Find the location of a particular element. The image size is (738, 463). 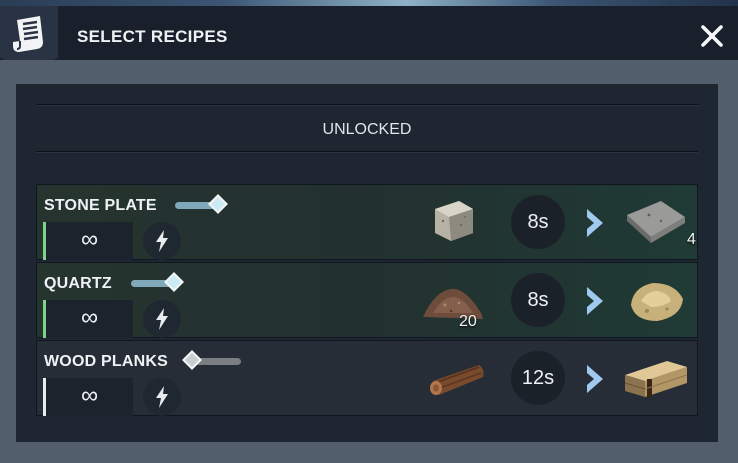

stone-block-icon is located at coordinates (456, 222).